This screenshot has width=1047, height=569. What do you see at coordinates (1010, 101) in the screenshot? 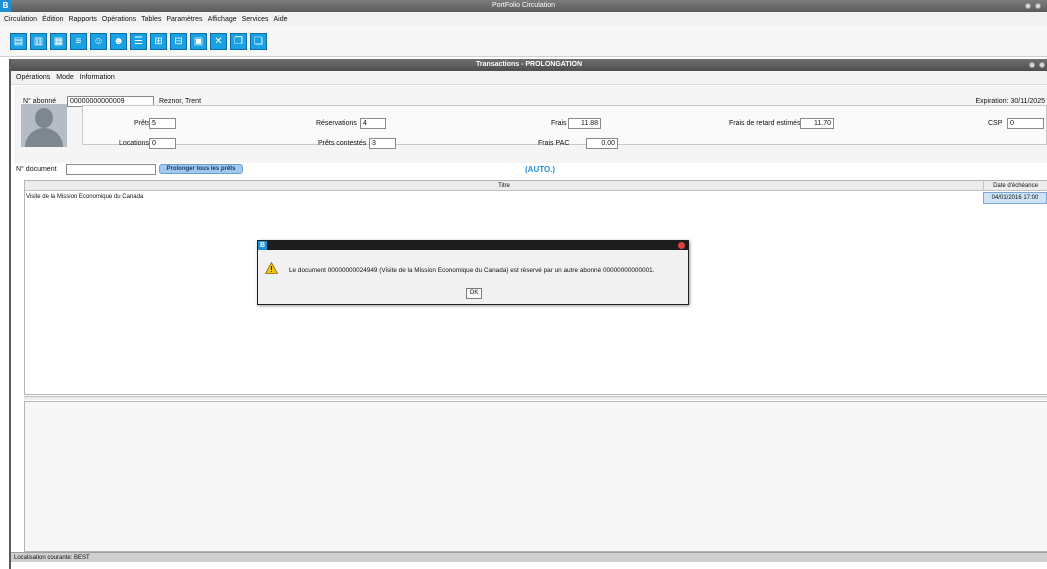
I see `patron-expiration: Expiration: 30/11/2025` at bounding box center [1010, 101].